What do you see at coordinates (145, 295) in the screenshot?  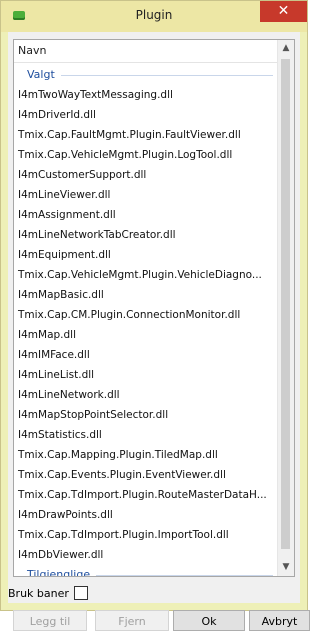 I see `list-item: I4mMapBasic.dll` at bounding box center [145, 295].